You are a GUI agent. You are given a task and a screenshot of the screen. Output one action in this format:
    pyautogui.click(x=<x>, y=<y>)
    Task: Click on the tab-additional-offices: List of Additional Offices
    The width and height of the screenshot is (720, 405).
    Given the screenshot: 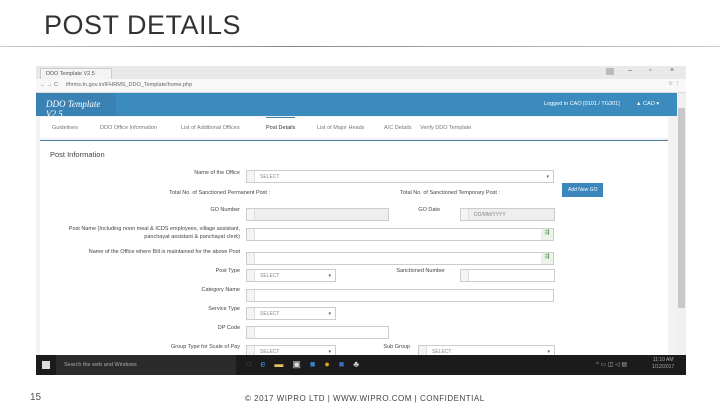 What is the action you would take?
    pyautogui.click(x=210, y=128)
    